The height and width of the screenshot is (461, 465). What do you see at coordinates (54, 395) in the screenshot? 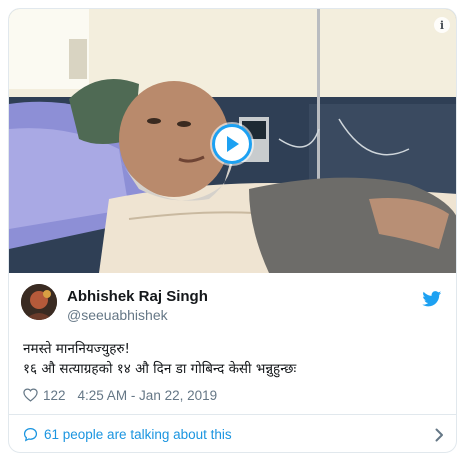
I see `like-count: 122` at bounding box center [54, 395].